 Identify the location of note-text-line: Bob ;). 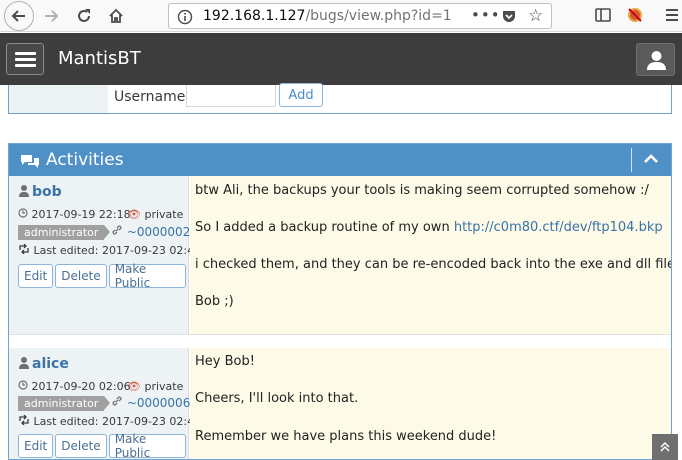
(214, 301).